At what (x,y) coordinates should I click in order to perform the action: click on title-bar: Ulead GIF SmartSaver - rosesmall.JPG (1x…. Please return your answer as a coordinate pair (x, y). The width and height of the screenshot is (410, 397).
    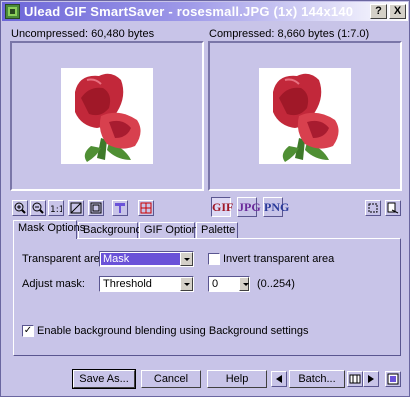
    Looking at the image, I should click on (205, 11).